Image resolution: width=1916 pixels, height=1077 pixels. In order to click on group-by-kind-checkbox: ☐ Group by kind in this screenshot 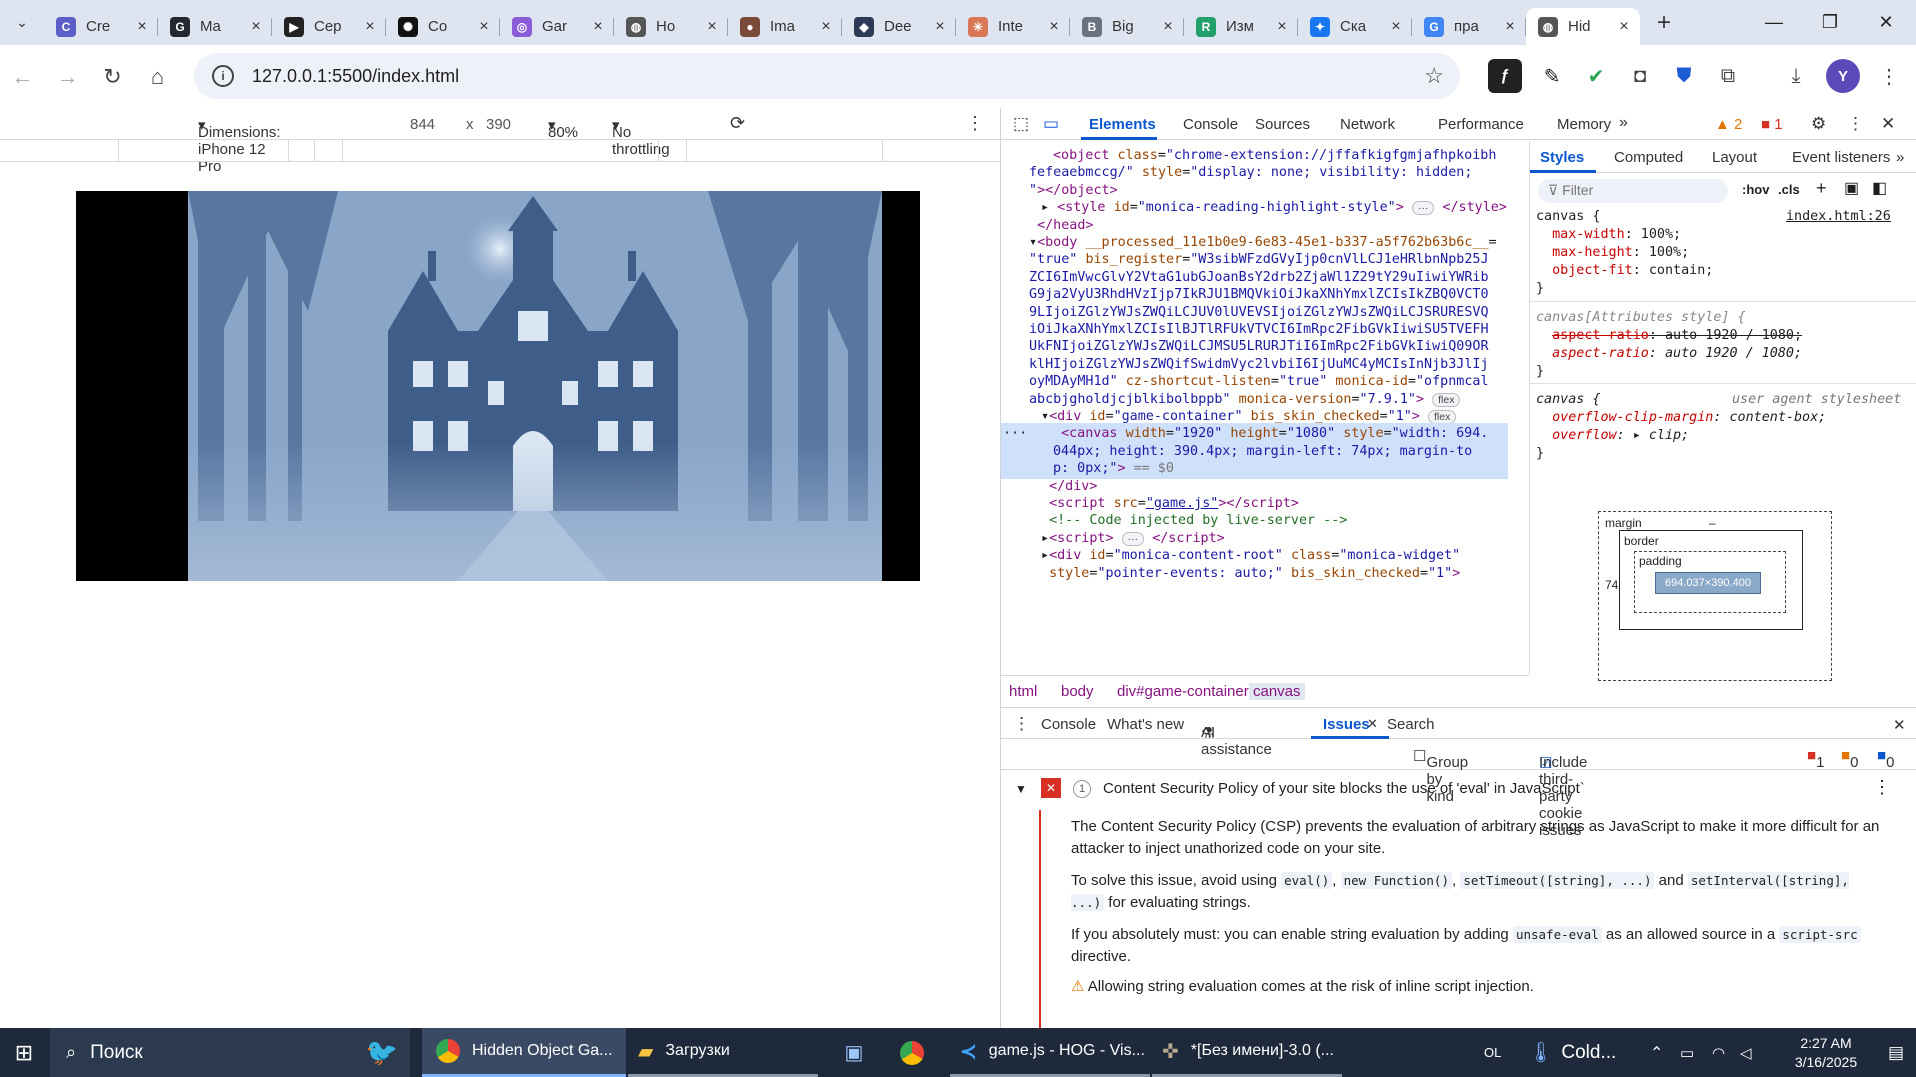, I will do `click(1440, 776)`.